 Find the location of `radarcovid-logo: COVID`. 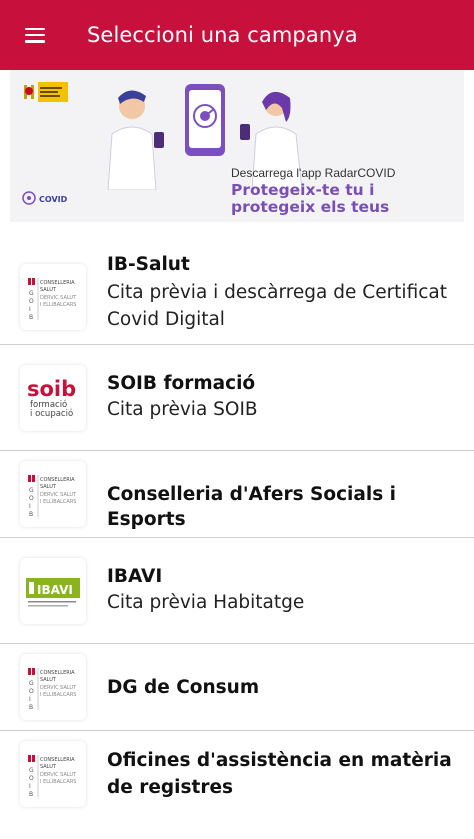

radarcovid-logo: COVID is located at coordinates (45, 198).